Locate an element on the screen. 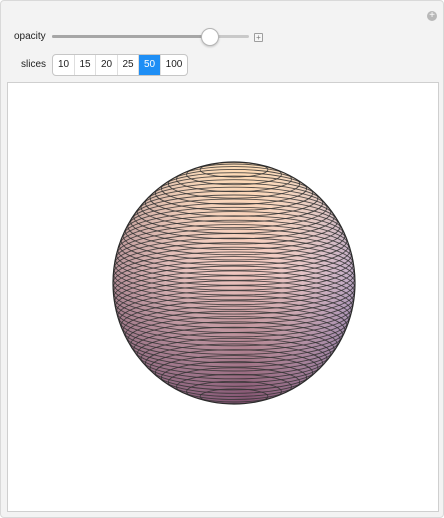  slices-option-15: 15 is located at coordinates (85, 65).